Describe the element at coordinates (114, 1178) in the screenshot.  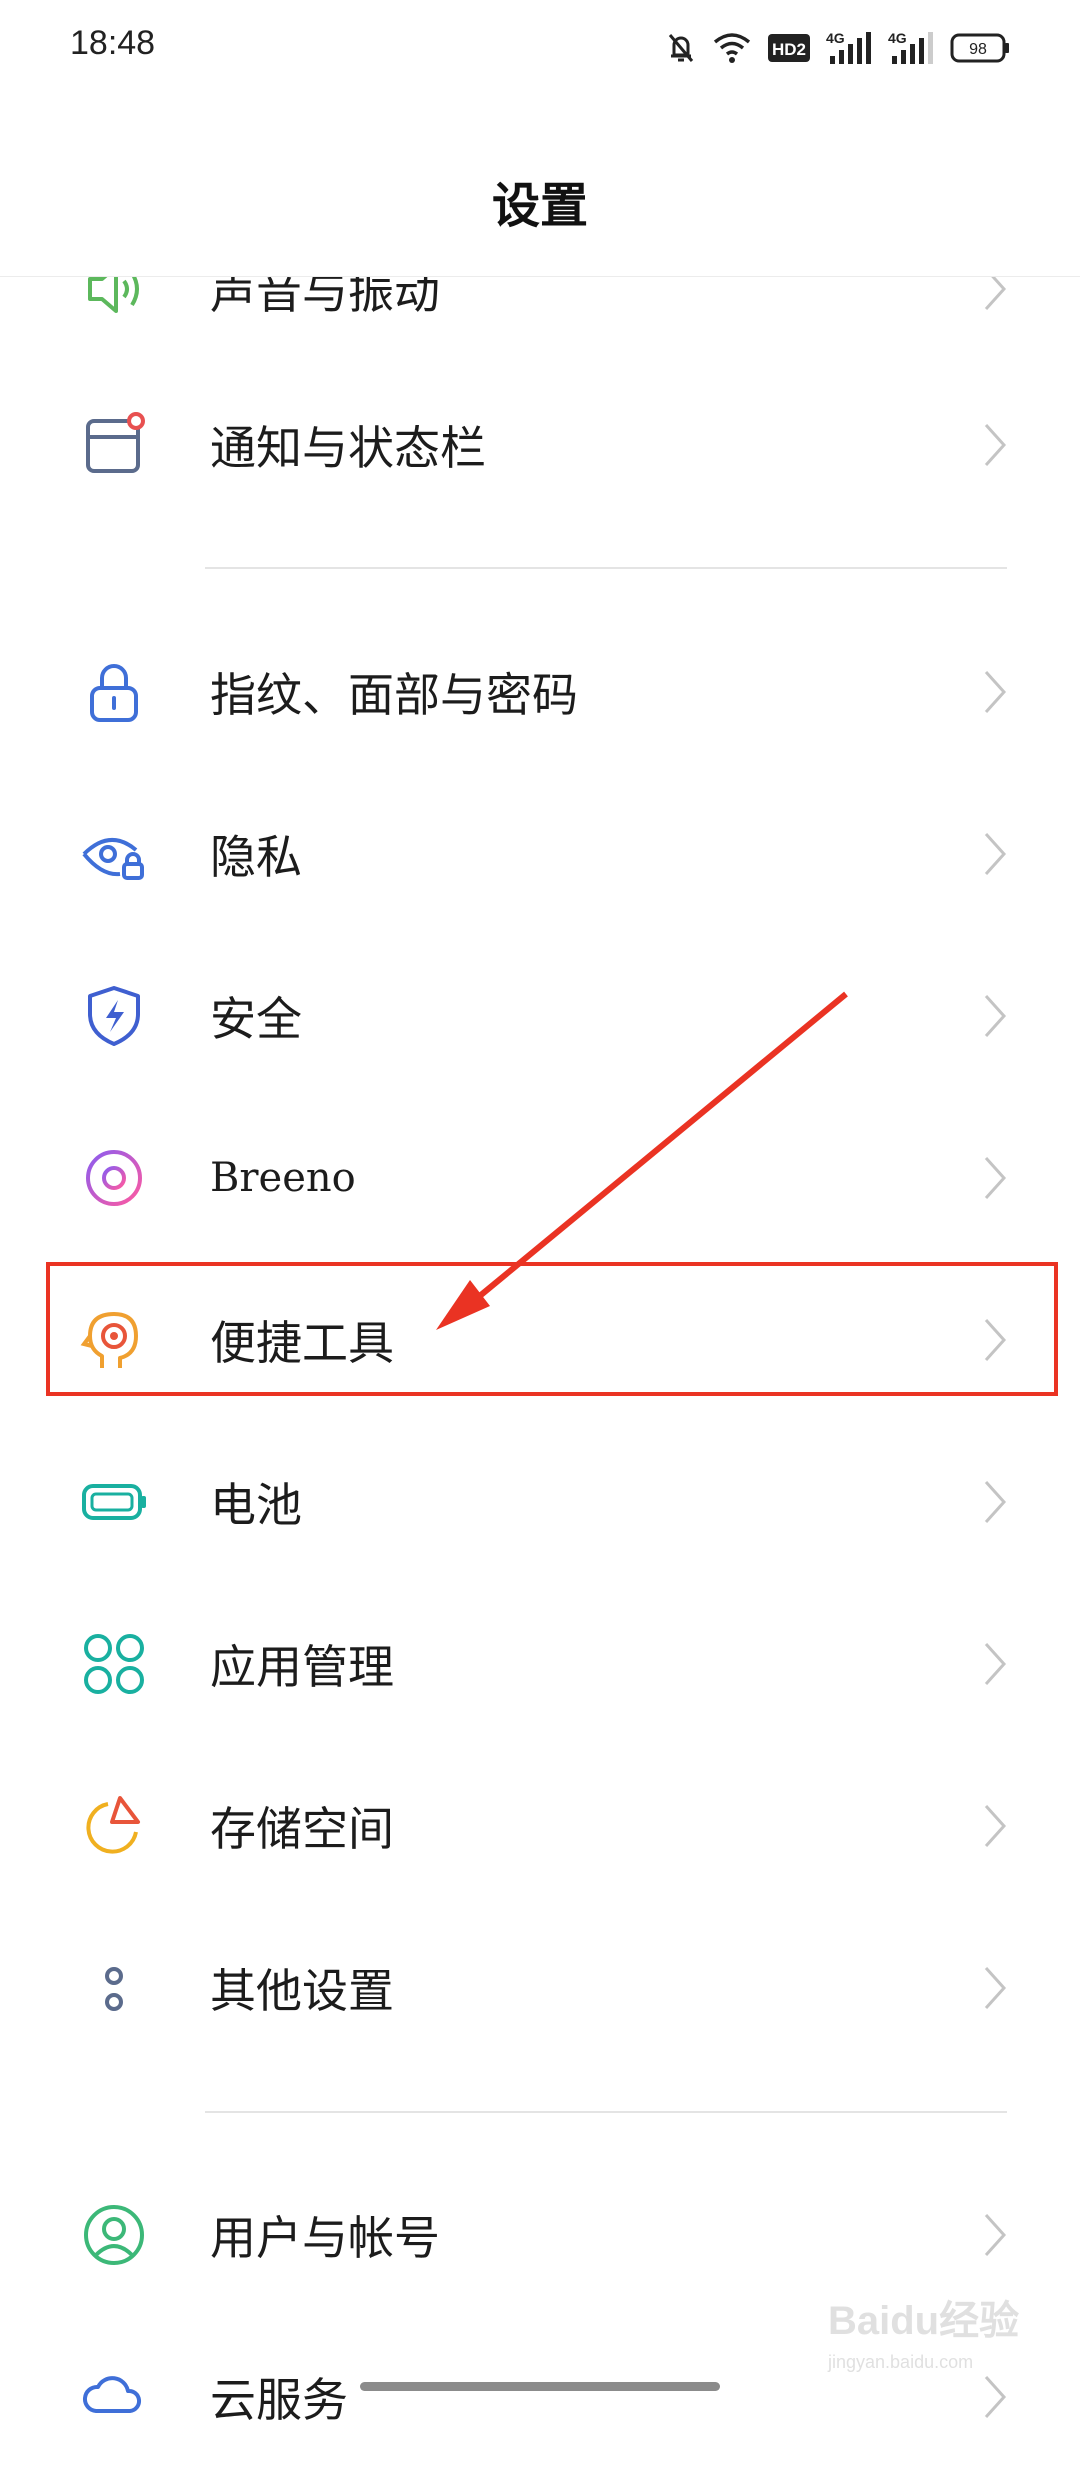
I see `breeno-icon` at that location.